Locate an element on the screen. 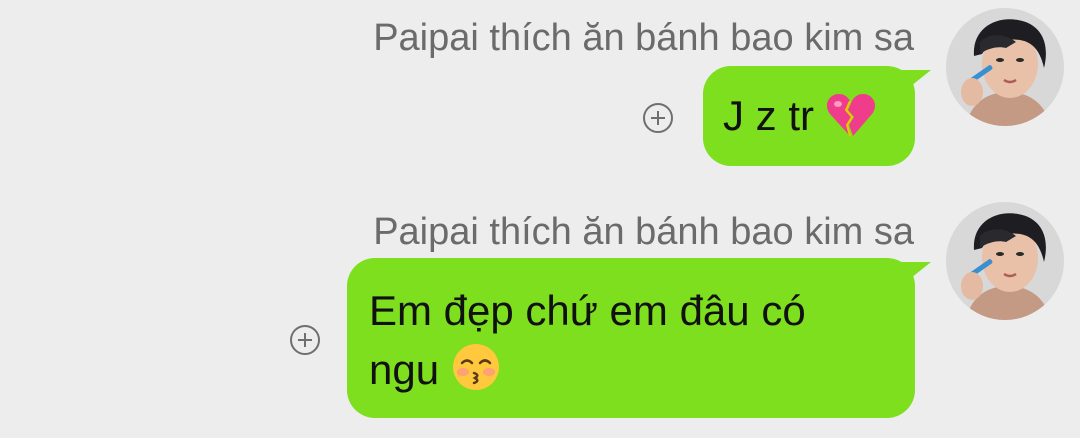 The width and height of the screenshot is (1080, 438). message-bubble: J z tr is located at coordinates (817, 116).